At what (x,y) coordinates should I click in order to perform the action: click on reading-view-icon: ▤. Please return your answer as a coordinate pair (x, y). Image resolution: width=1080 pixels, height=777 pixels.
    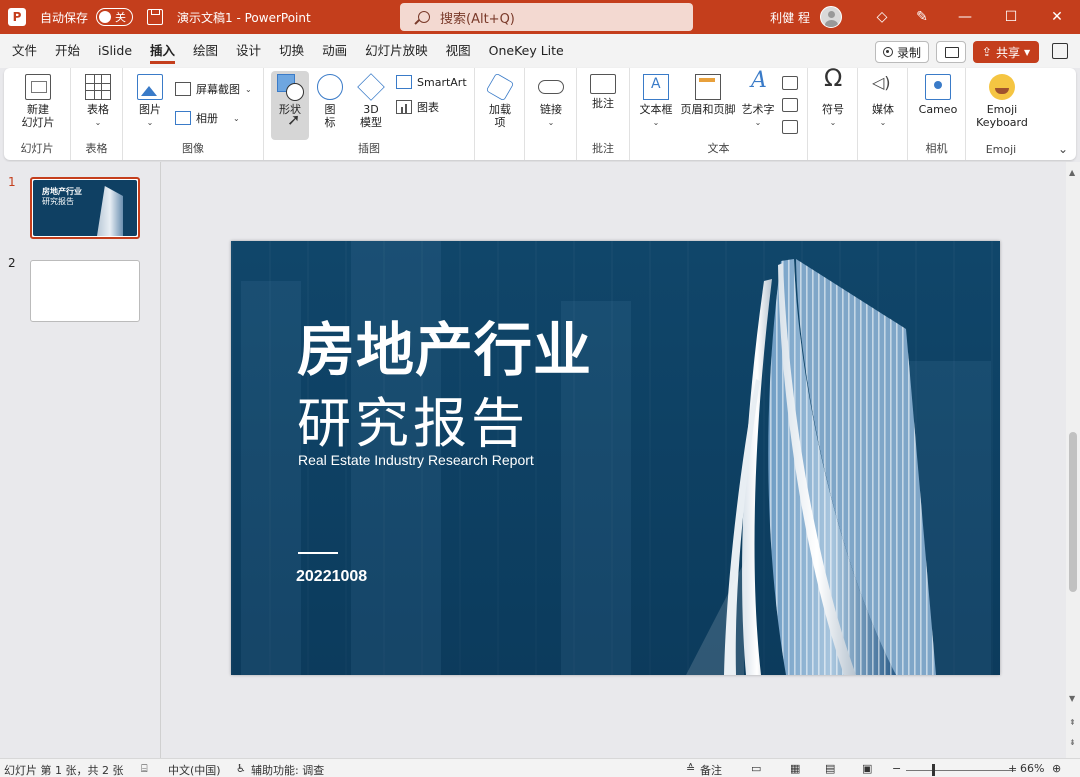
    Looking at the image, I should click on (830, 768).